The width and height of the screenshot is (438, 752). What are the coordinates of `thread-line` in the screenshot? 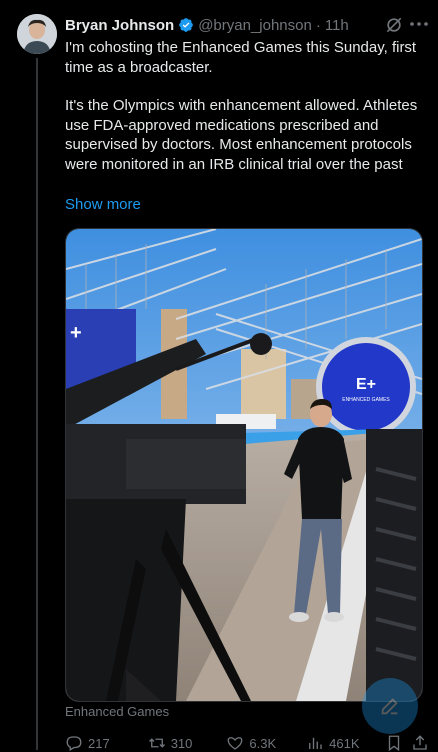 It's located at (37, 404).